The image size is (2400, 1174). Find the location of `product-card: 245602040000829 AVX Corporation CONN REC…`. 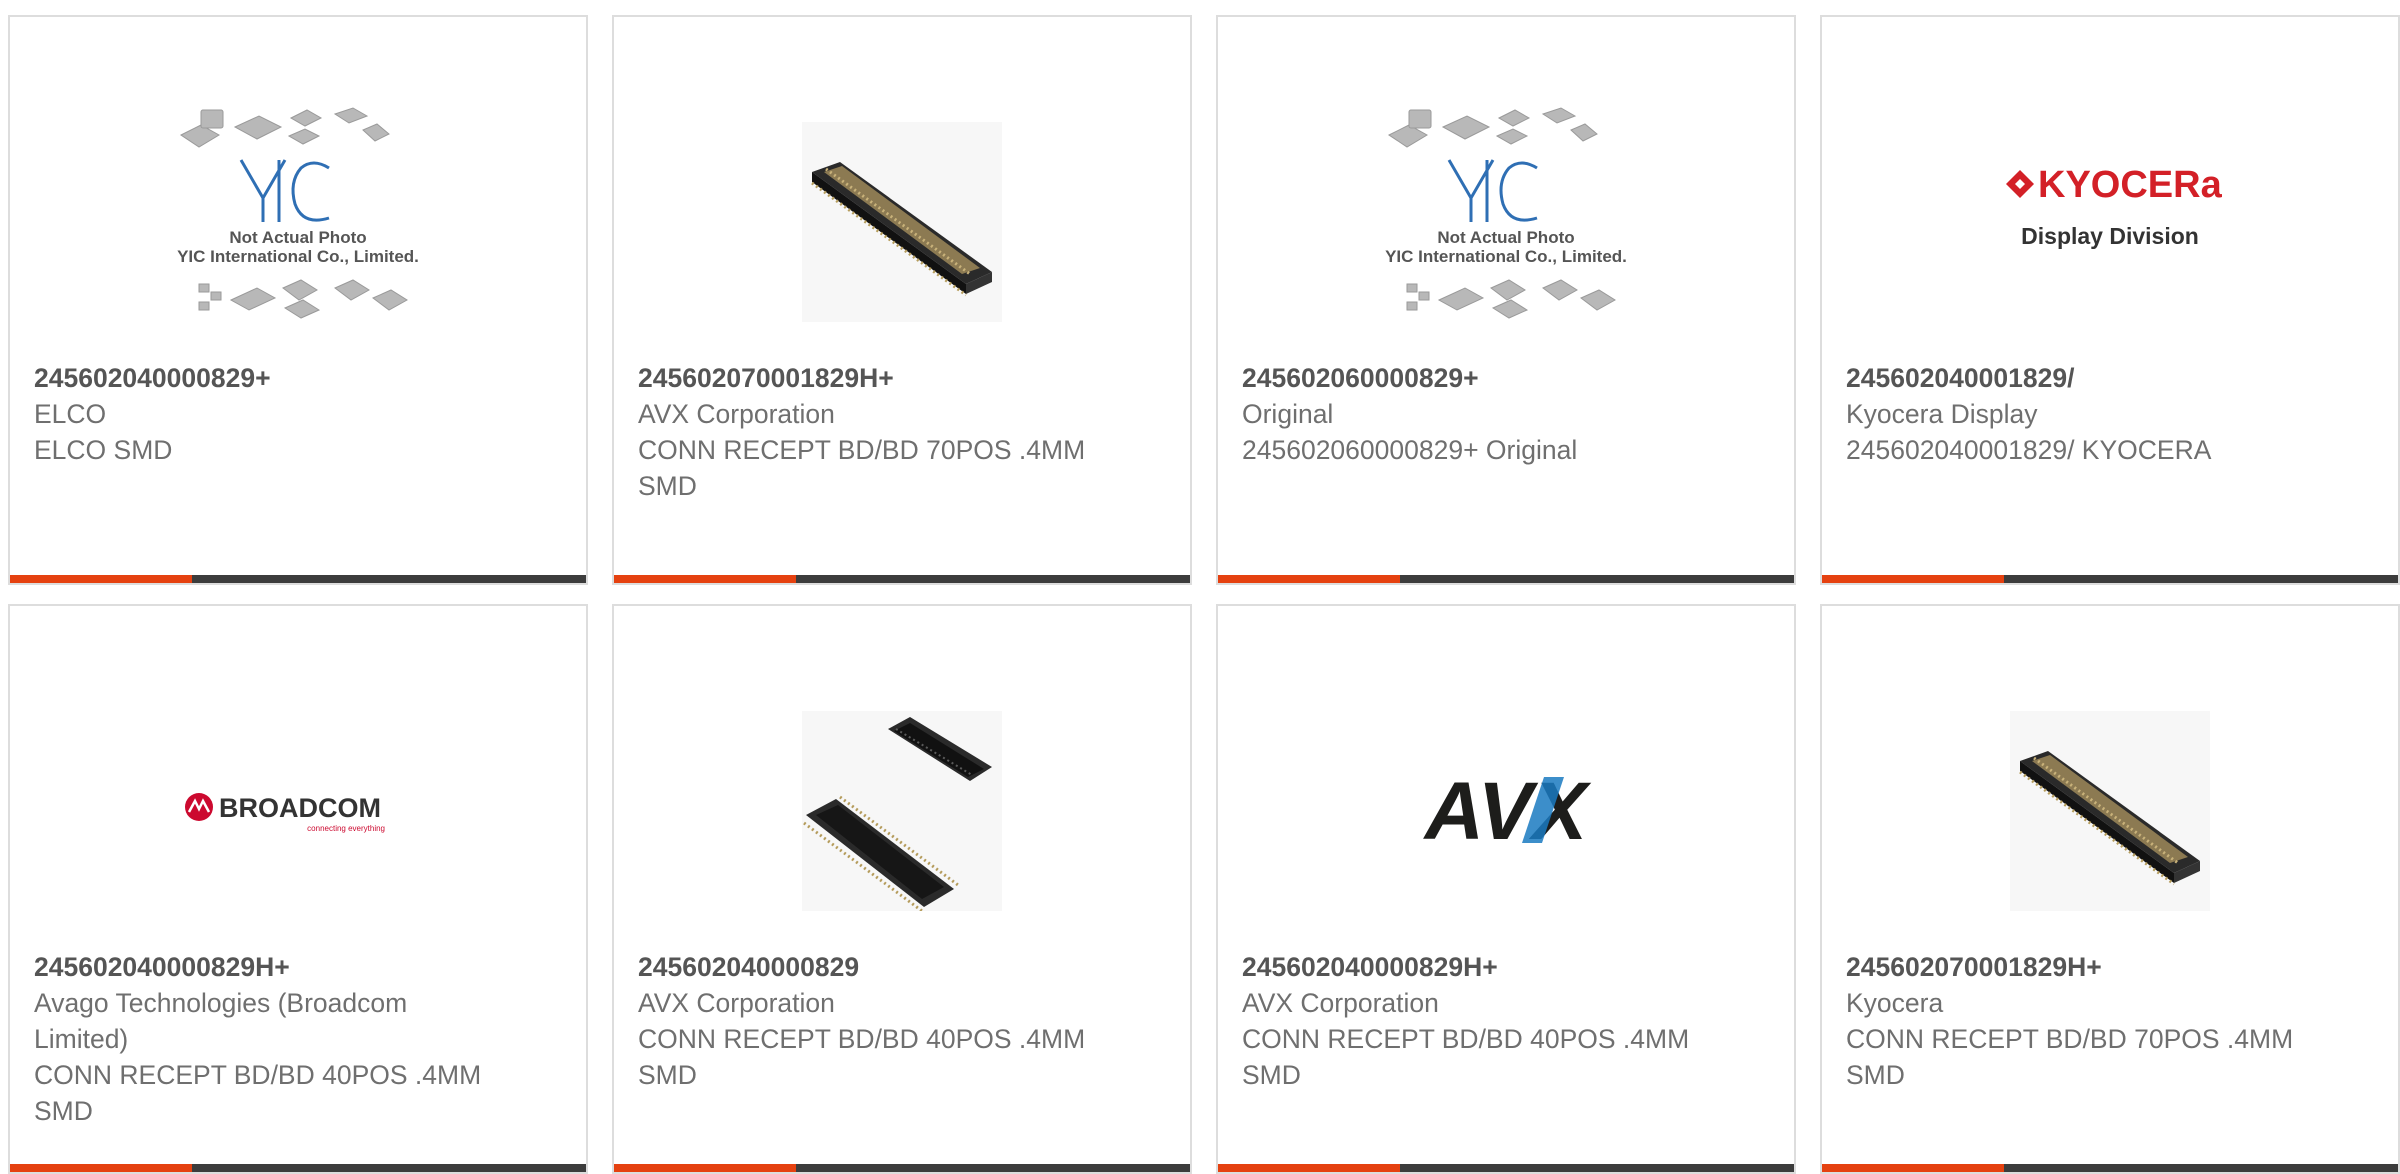

product-card: 245602040000829 AVX Corporation CONN REC… is located at coordinates (902, 889).